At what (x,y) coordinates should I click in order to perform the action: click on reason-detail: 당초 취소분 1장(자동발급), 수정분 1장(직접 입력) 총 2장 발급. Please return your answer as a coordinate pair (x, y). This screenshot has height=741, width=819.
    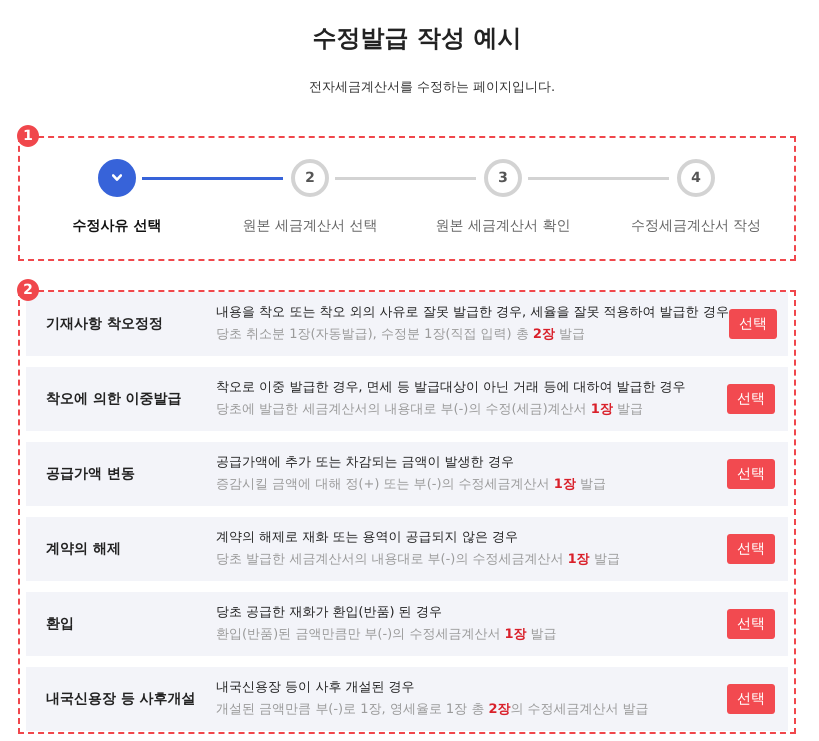
    Looking at the image, I should click on (401, 335).